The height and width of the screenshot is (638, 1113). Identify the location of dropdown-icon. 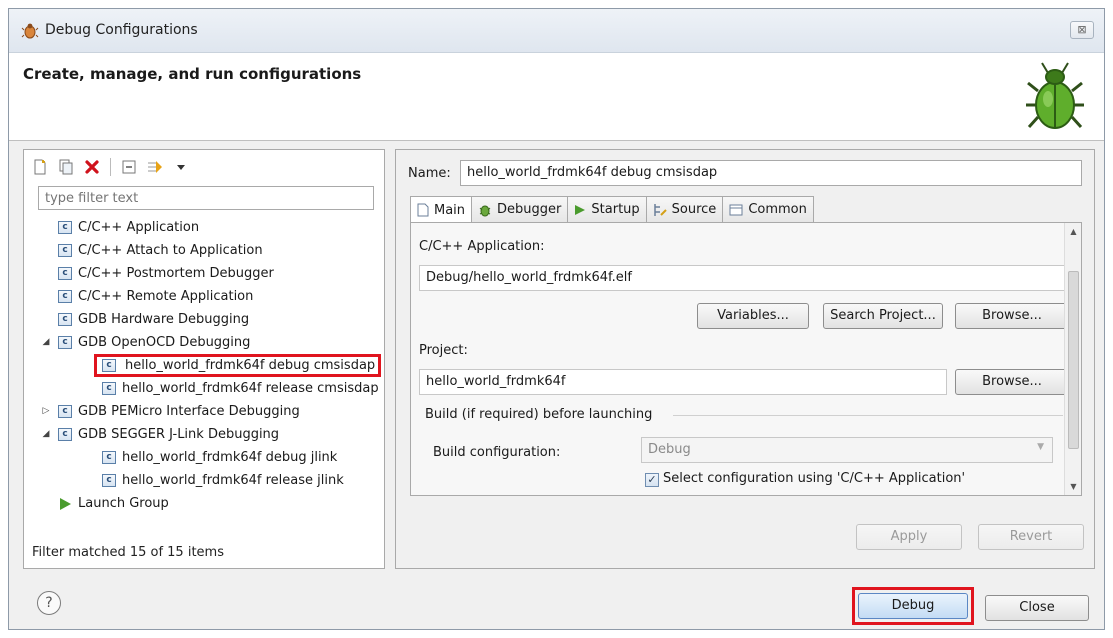
(181, 167).